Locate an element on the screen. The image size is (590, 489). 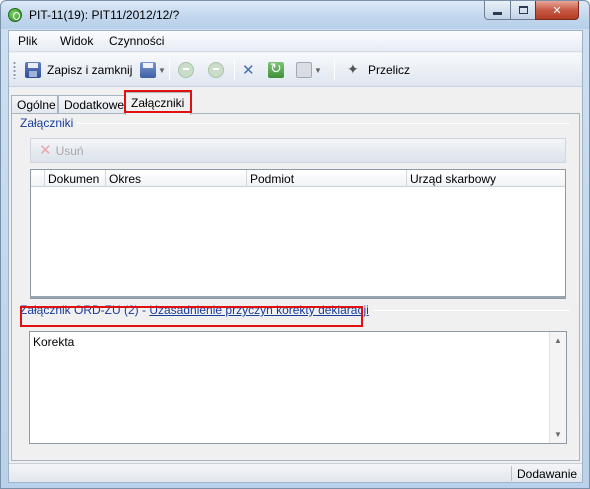
forward-icon is located at coordinates (216, 70).